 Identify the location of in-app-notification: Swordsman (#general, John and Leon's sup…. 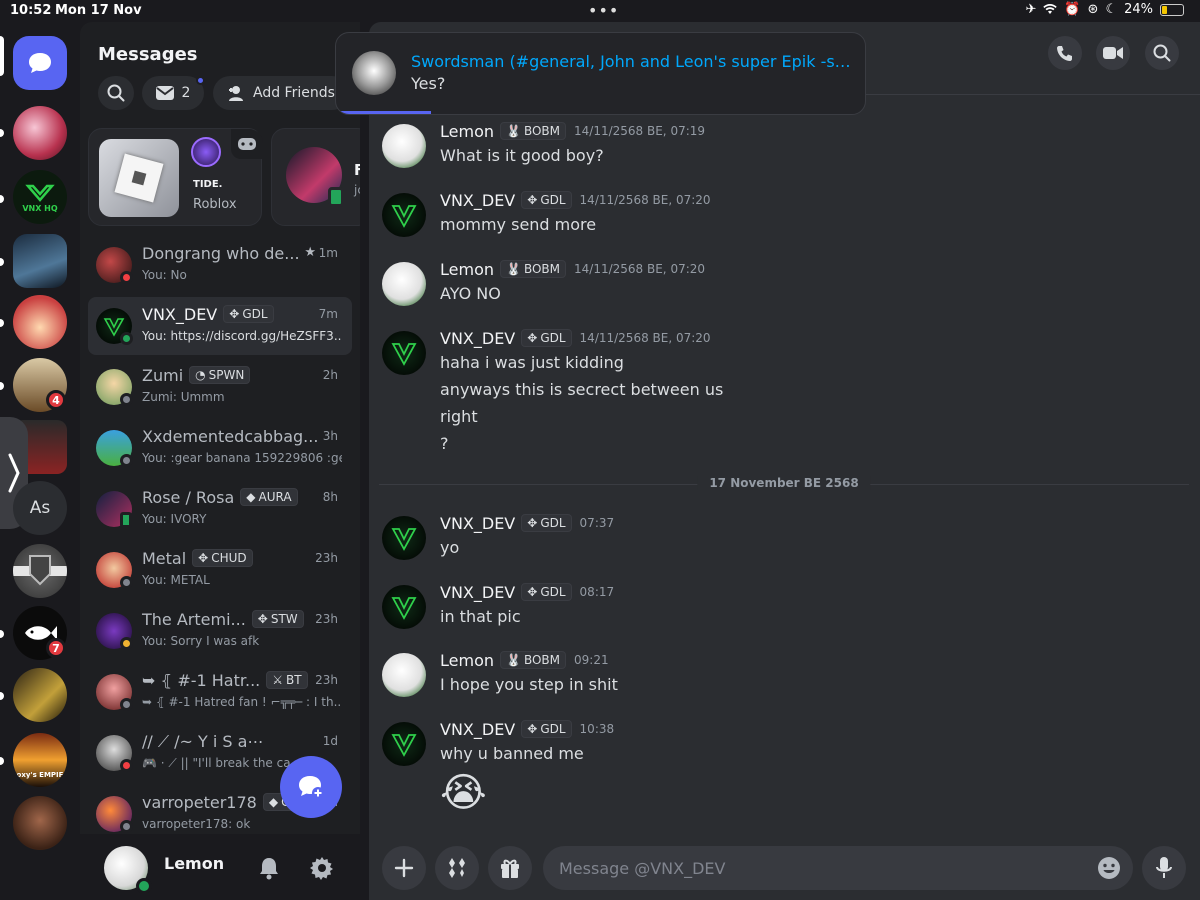
(600, 73).